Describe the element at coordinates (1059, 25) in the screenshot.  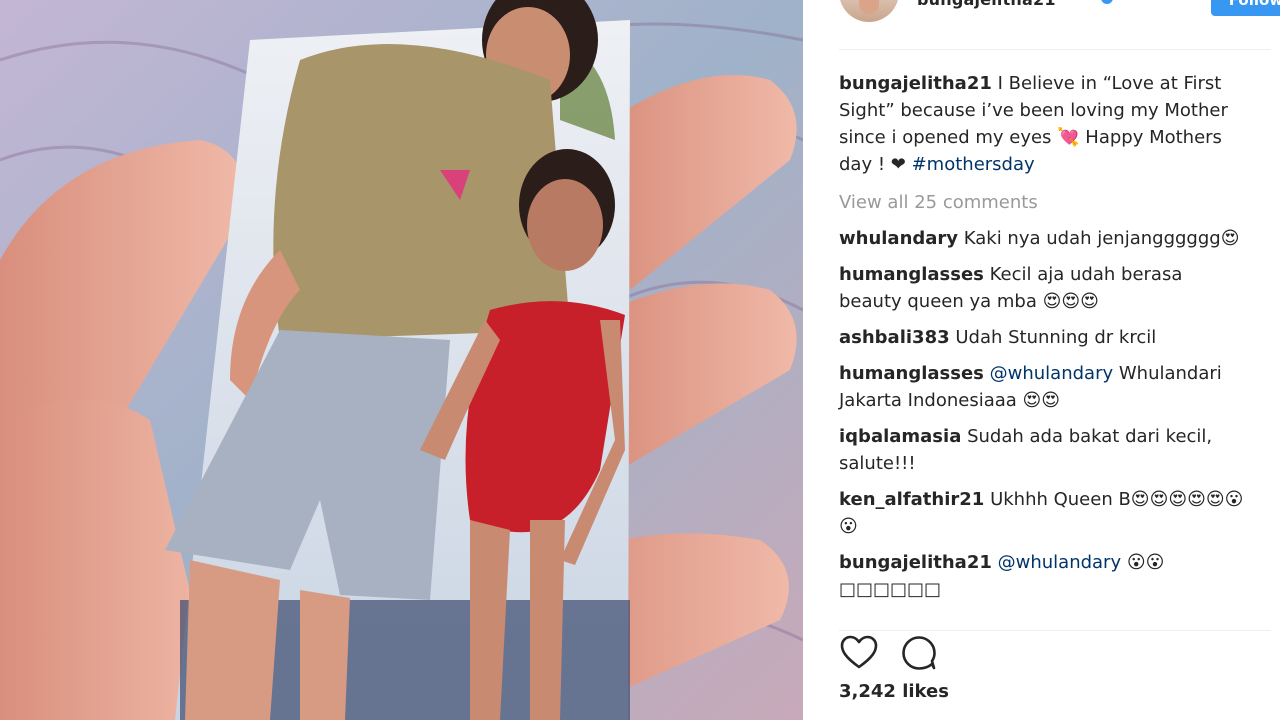
I see `post-header: bungajelitha21 Follow` at that location.